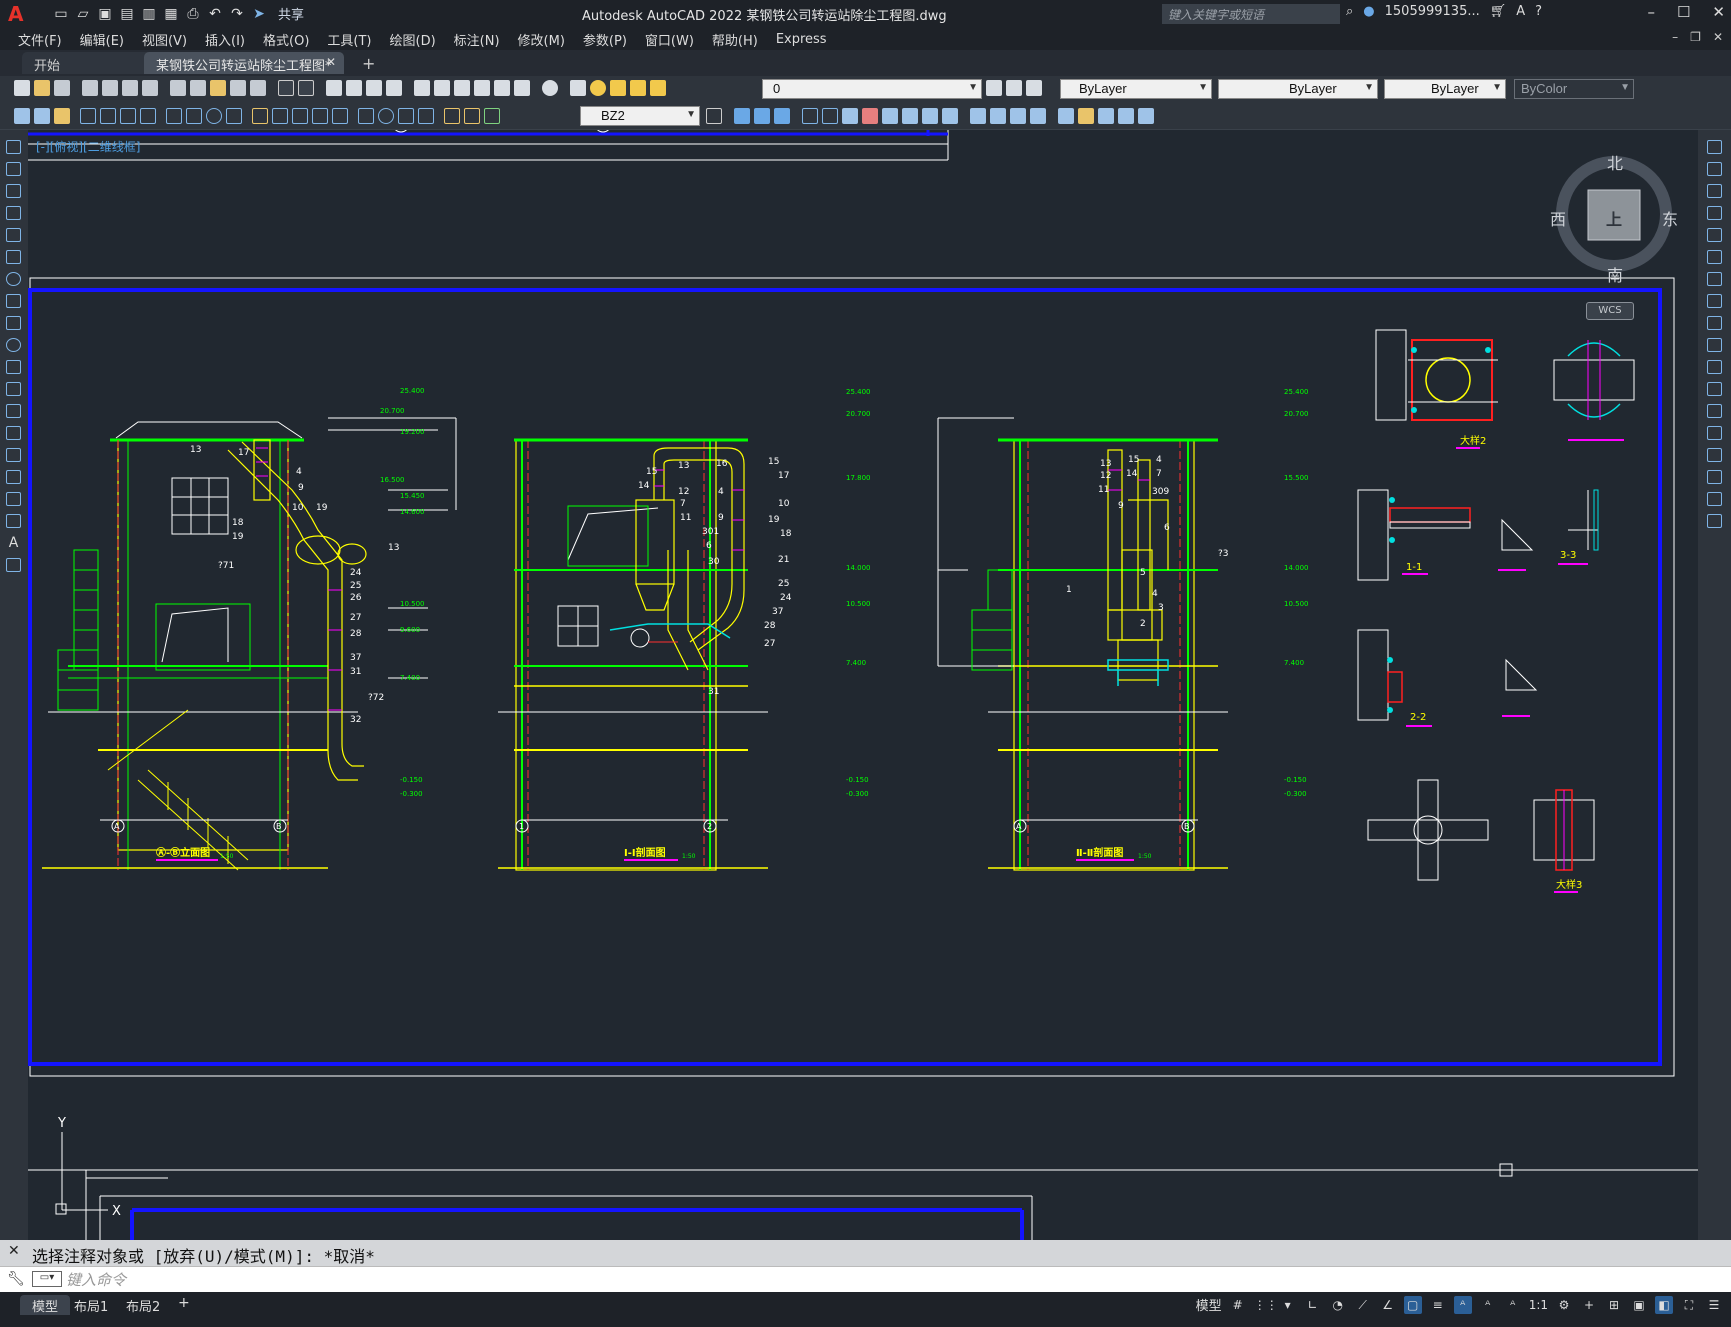 The image size is (1731, 1327). I want to click on make-block-icon, so click(13, 411).